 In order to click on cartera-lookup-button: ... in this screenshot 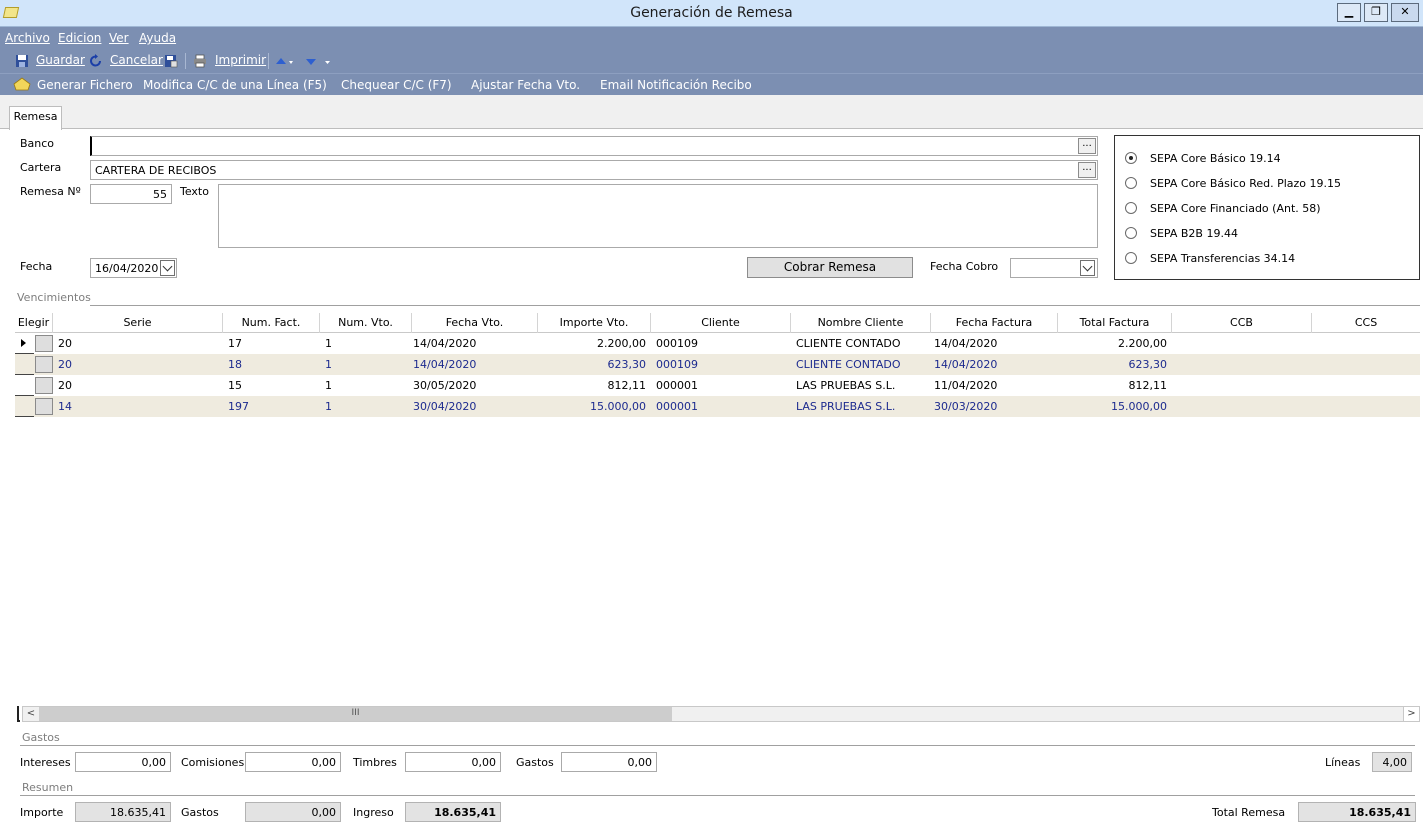, I will do `click(1087, 170)`.